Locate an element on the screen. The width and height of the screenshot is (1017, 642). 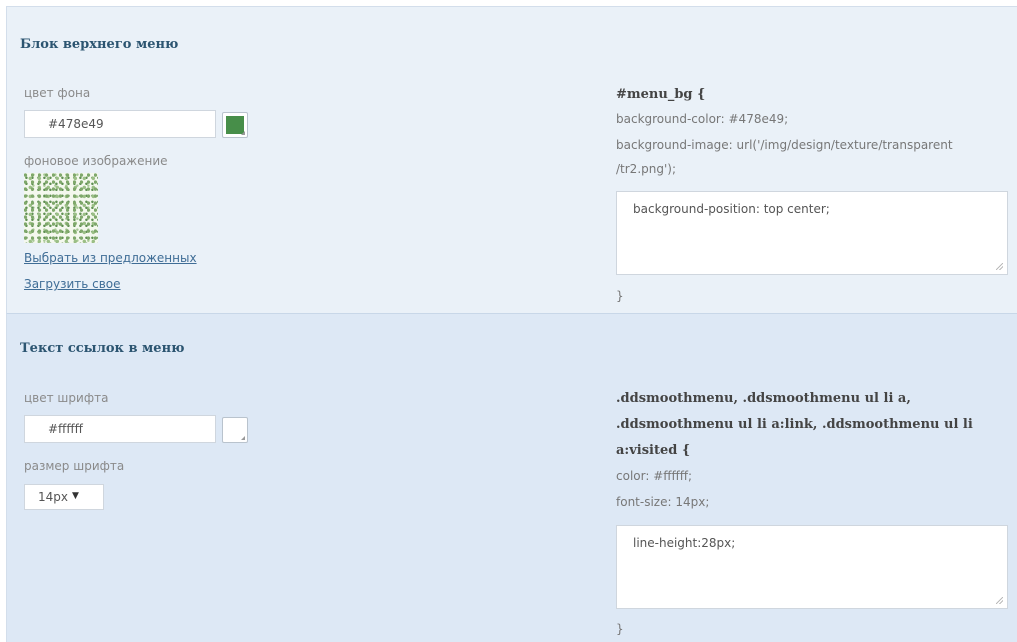
menu-links-css-textarea: line-height:28px; is located at coordinates (812, 567).